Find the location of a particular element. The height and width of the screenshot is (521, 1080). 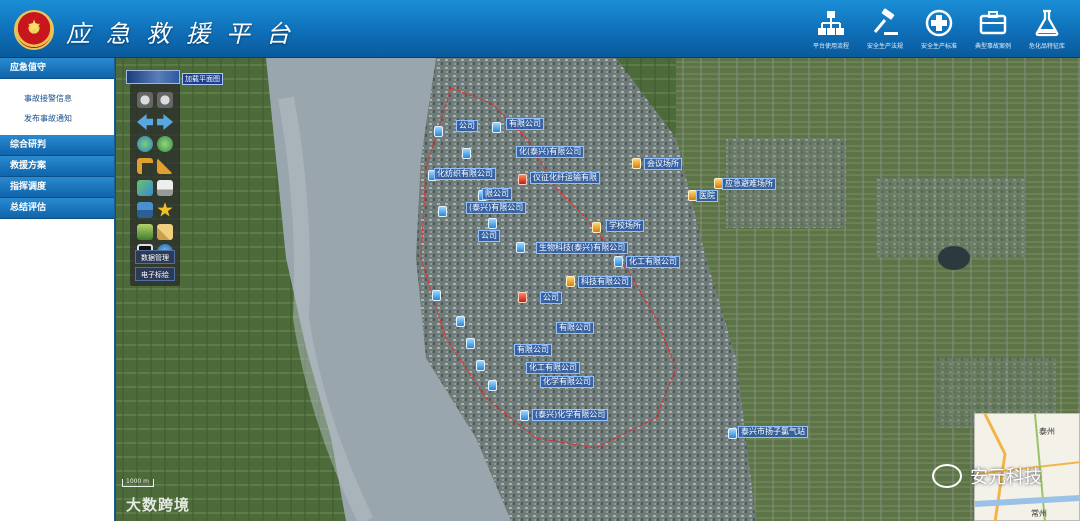

tool-label: 安全生产法规 is located at coordinates (884, 46).